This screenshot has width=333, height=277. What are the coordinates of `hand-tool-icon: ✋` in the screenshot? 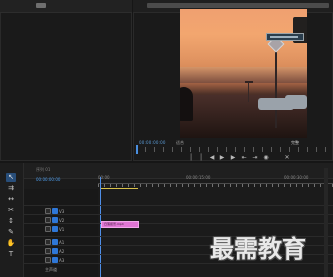 It's located at (11, 243).